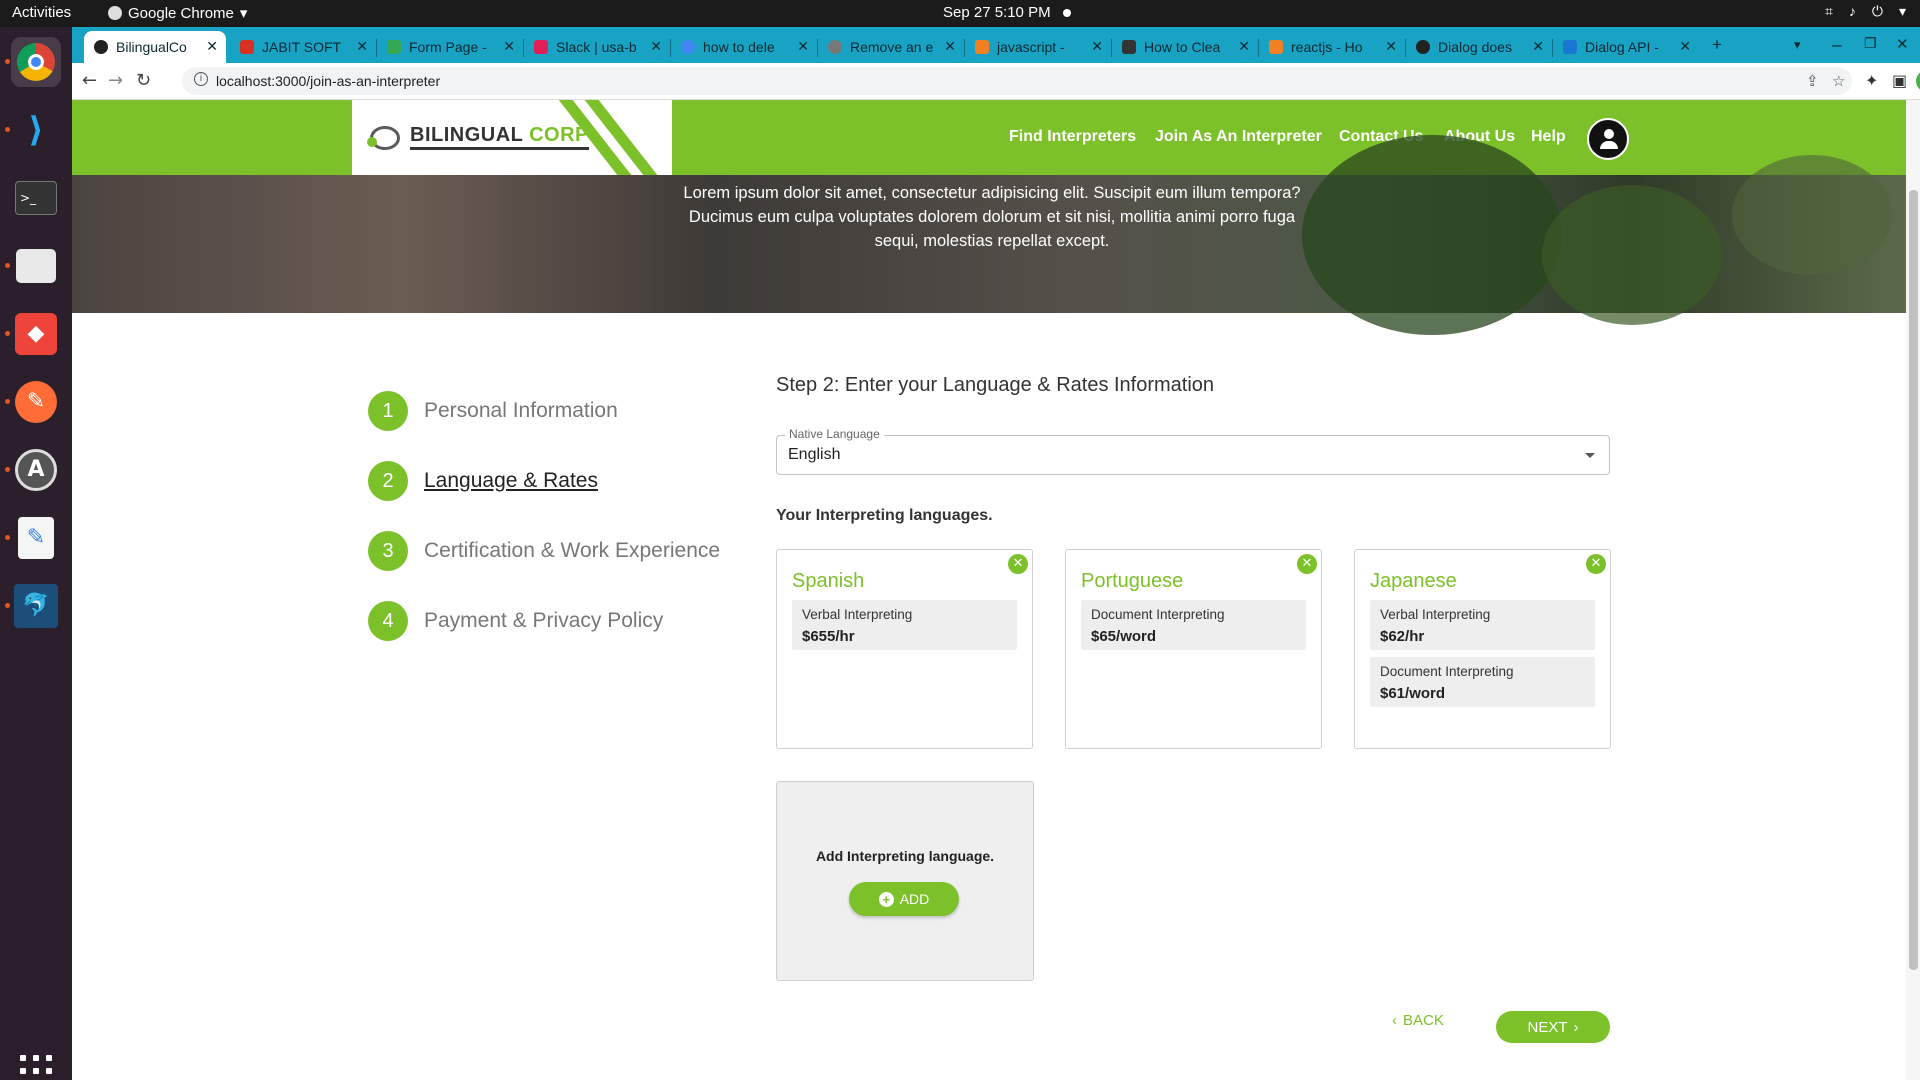 This screenshot has width=1920, height=1087. I want to click on browser-tab: reactjs - Ho ✕, so click(1332, 47).